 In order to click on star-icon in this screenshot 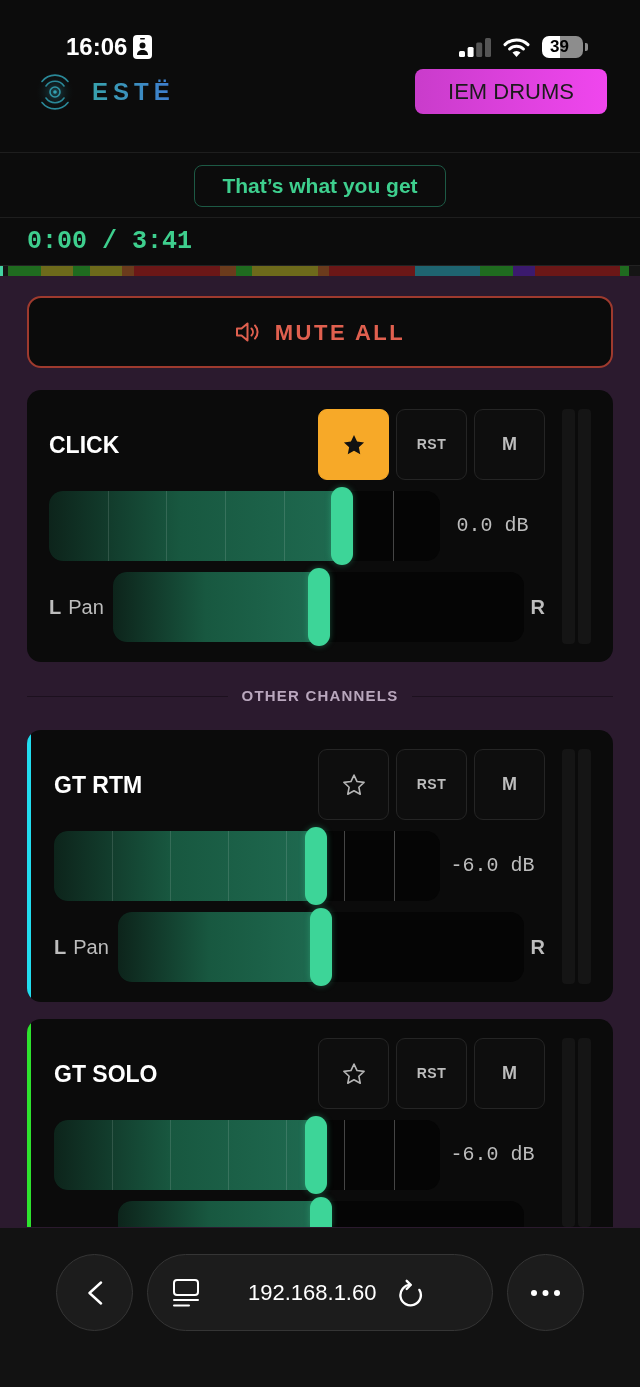, I will do `click(353, 444)`.